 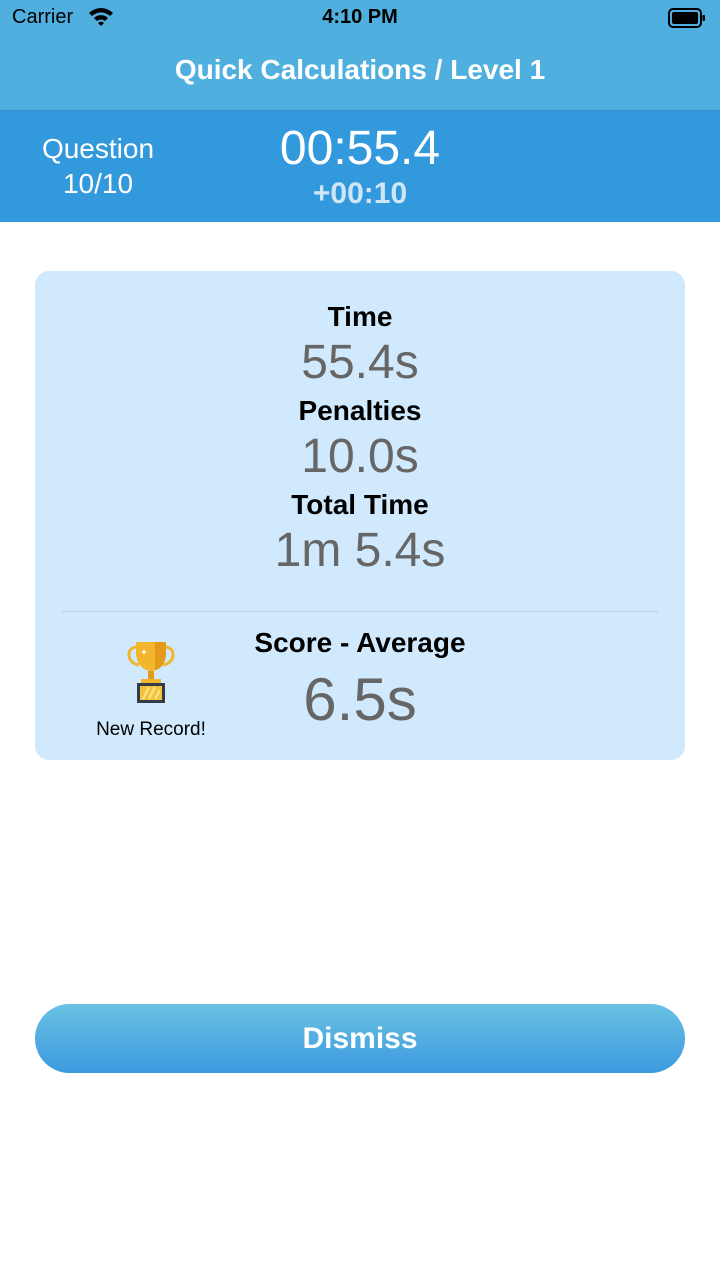 I want to click on status-time: 4:10 PM, so click(x=360, y=17).